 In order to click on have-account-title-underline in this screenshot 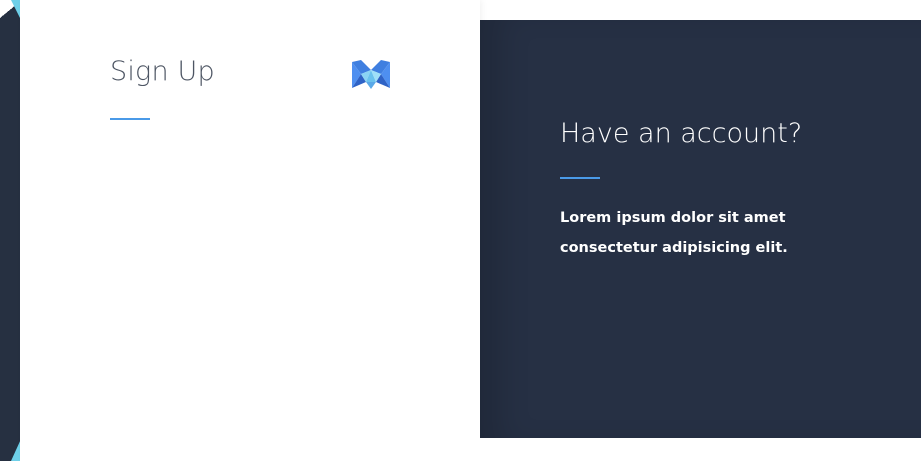, I will do `click(580, 178)`.